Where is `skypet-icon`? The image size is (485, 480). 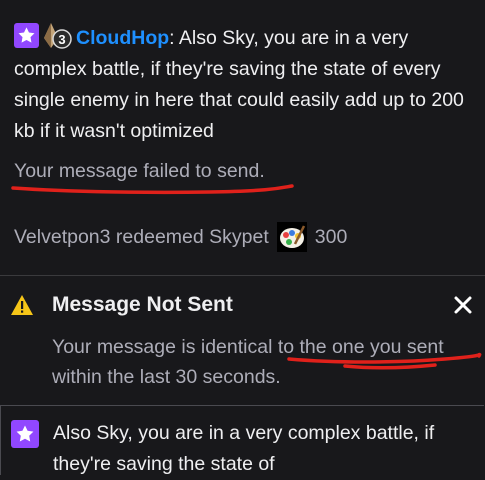
skypet-icon is located at coordinates (291, 237).